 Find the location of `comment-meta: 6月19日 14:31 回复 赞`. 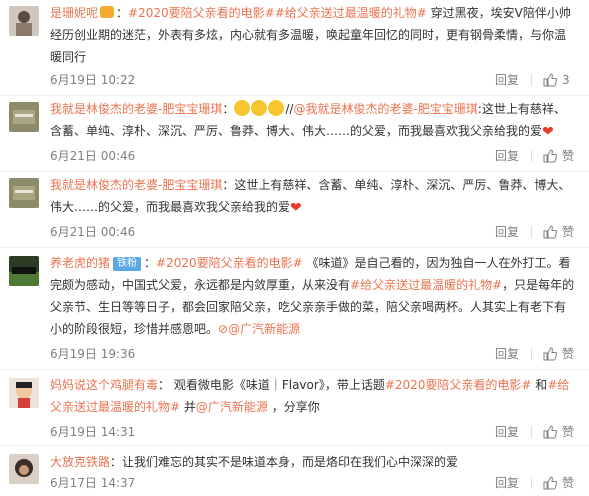

comment-meta: 6月19日 14:31 回复 赞 is located at coordinates (313, 432).